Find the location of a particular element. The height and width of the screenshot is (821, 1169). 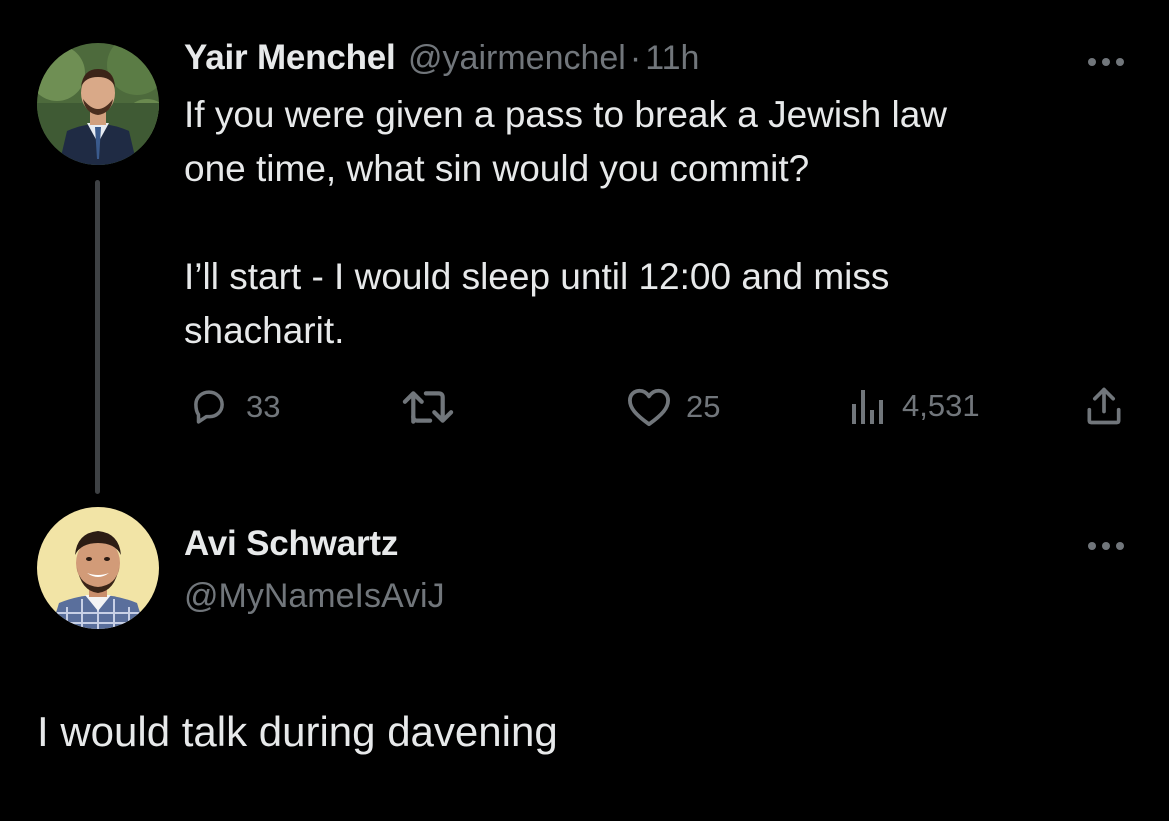

reply-icon is located at coordinates (209, 407).